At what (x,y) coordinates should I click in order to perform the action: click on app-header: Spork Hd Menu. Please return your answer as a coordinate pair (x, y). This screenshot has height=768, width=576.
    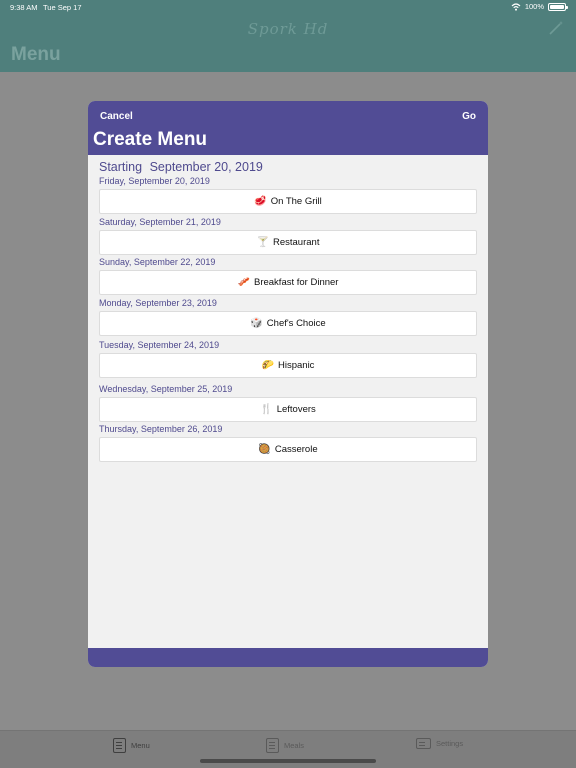
    Looking at the image, I should click on (288, 43).